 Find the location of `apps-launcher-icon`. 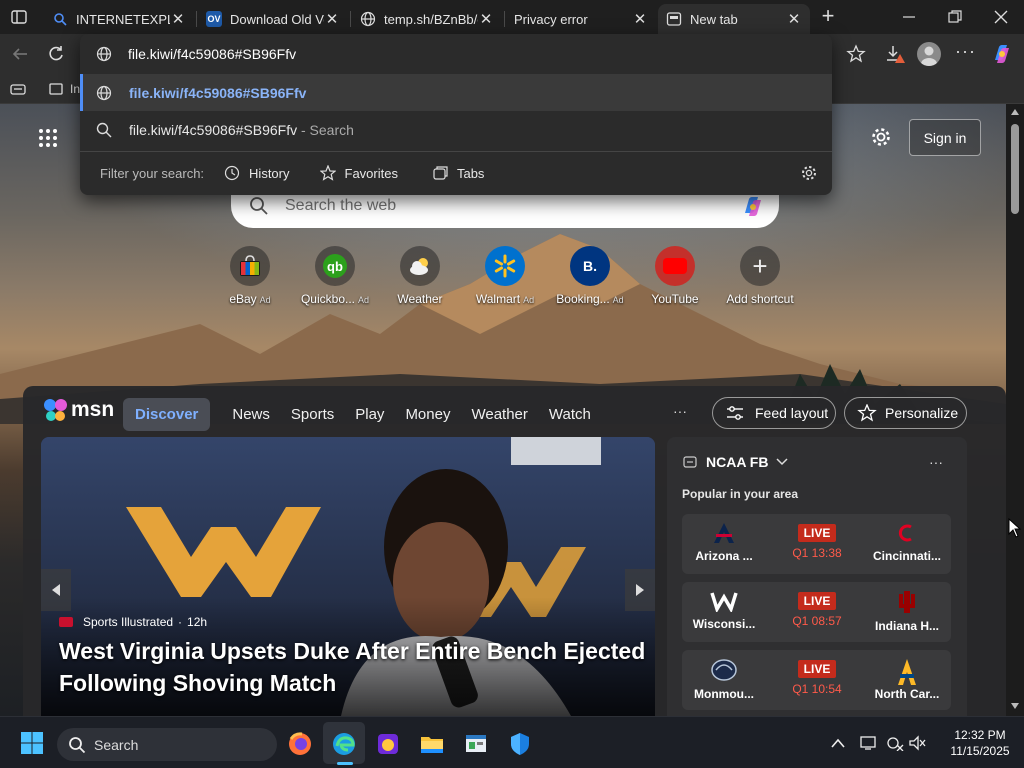

apps-launcher-icon is located at coordinates (48, 138).